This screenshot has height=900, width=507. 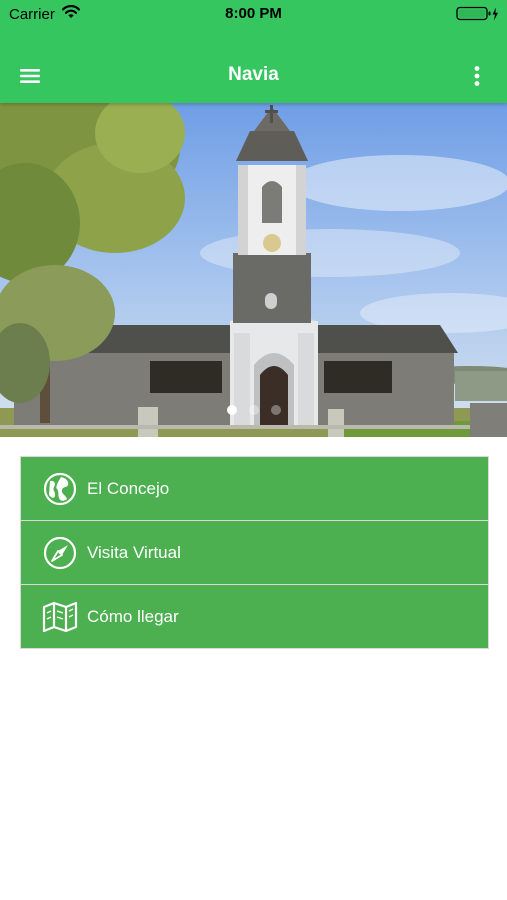 What do you see at coordinates (254, 489) in the screenshot?
I see `menu-item-el-concejo: El Concejo` at bounding box center [254, 489].